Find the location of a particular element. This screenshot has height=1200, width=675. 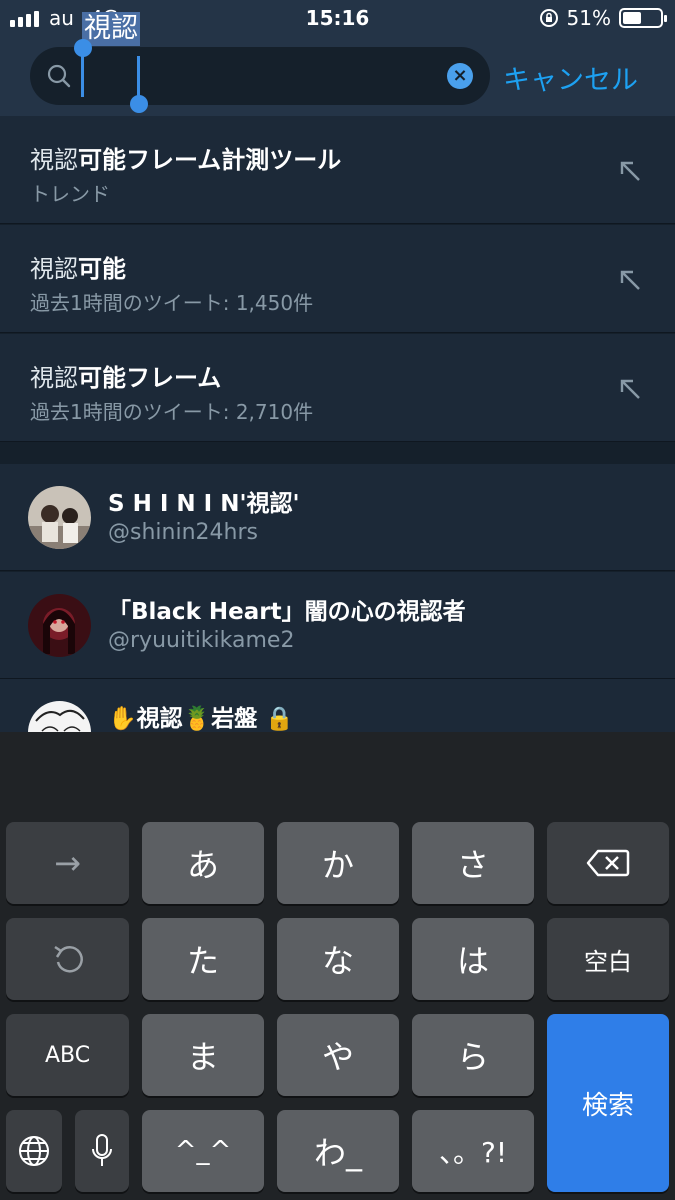

user-handle: @shinin24hrs is located at coordinates (183, 532).